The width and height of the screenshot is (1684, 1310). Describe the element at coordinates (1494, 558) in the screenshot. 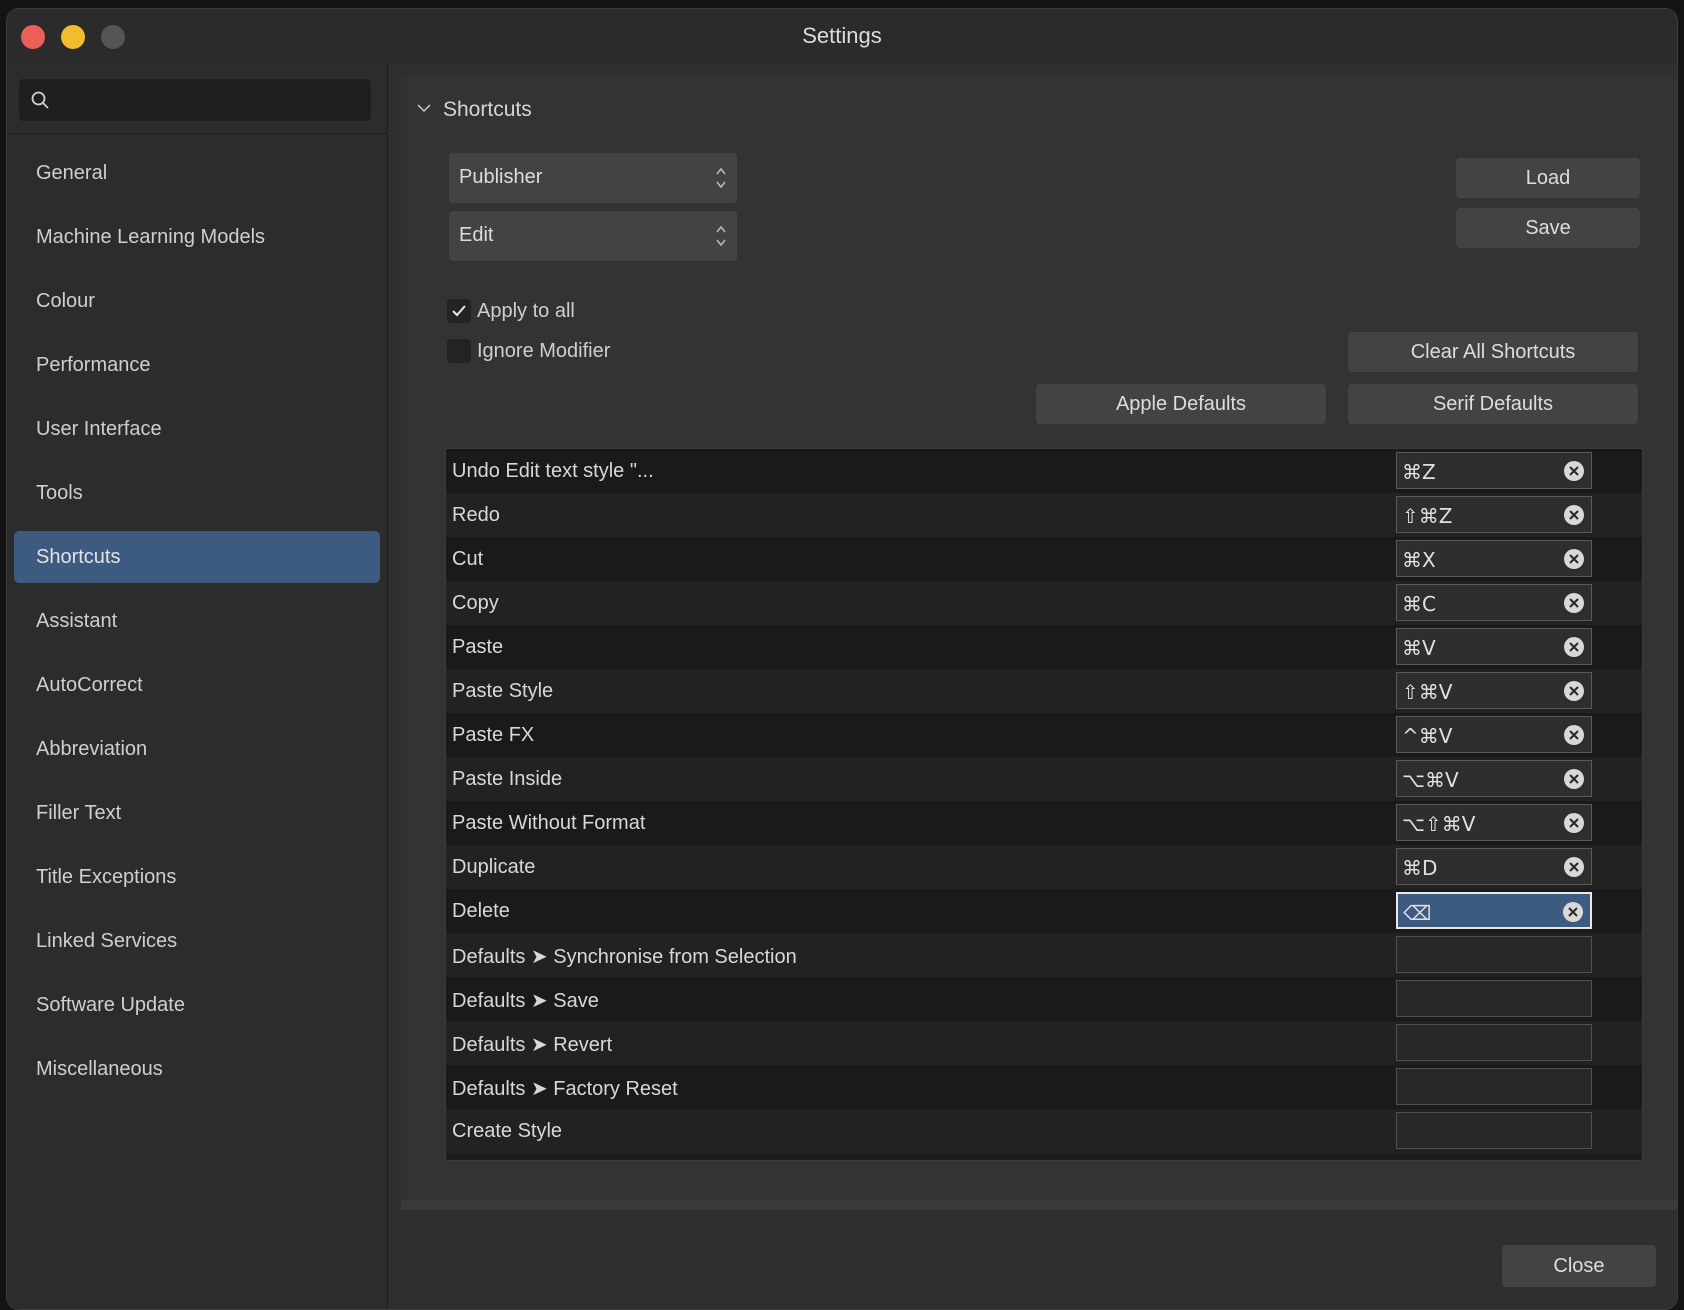

I see `shortcut-key-field: ⌘X` at that location.